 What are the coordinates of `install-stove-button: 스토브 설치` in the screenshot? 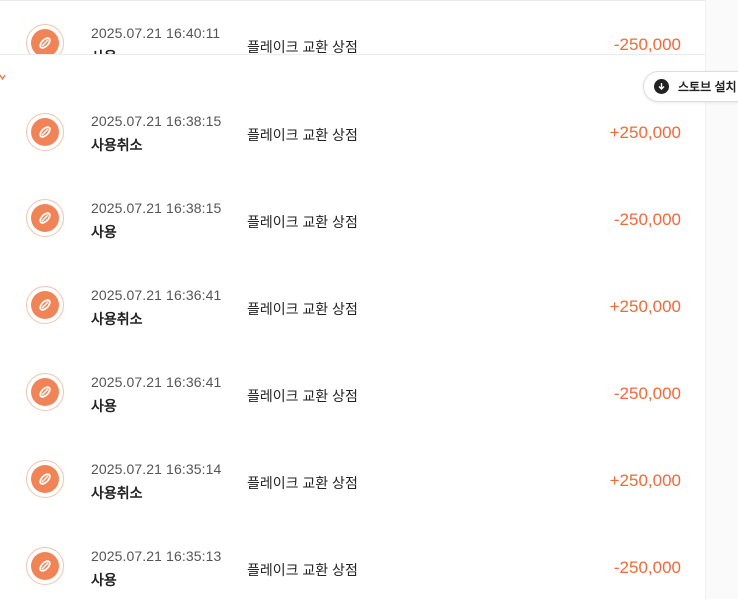 It's located at (690, 86).